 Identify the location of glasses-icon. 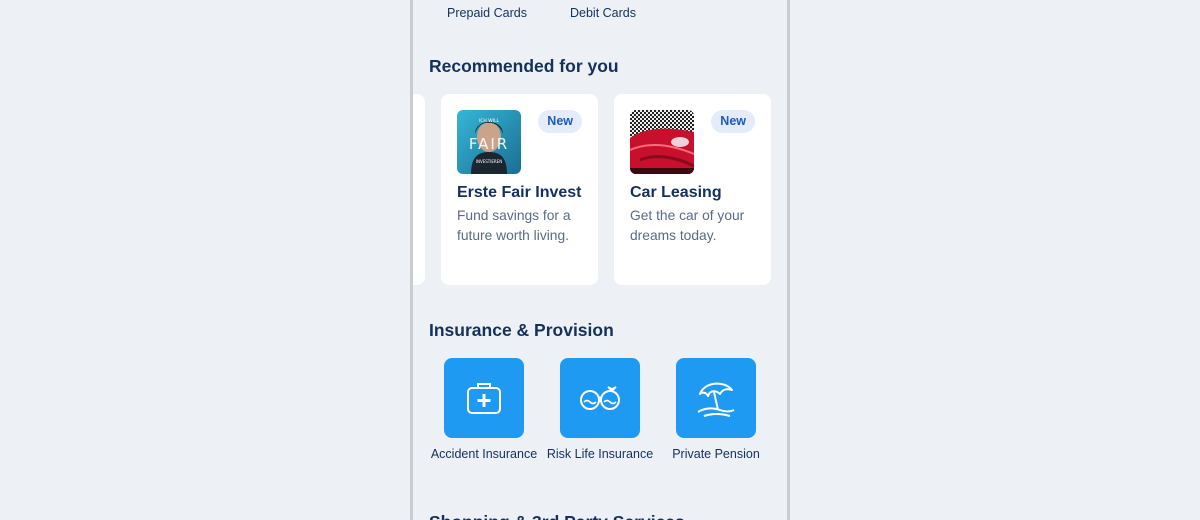
(600, 398).